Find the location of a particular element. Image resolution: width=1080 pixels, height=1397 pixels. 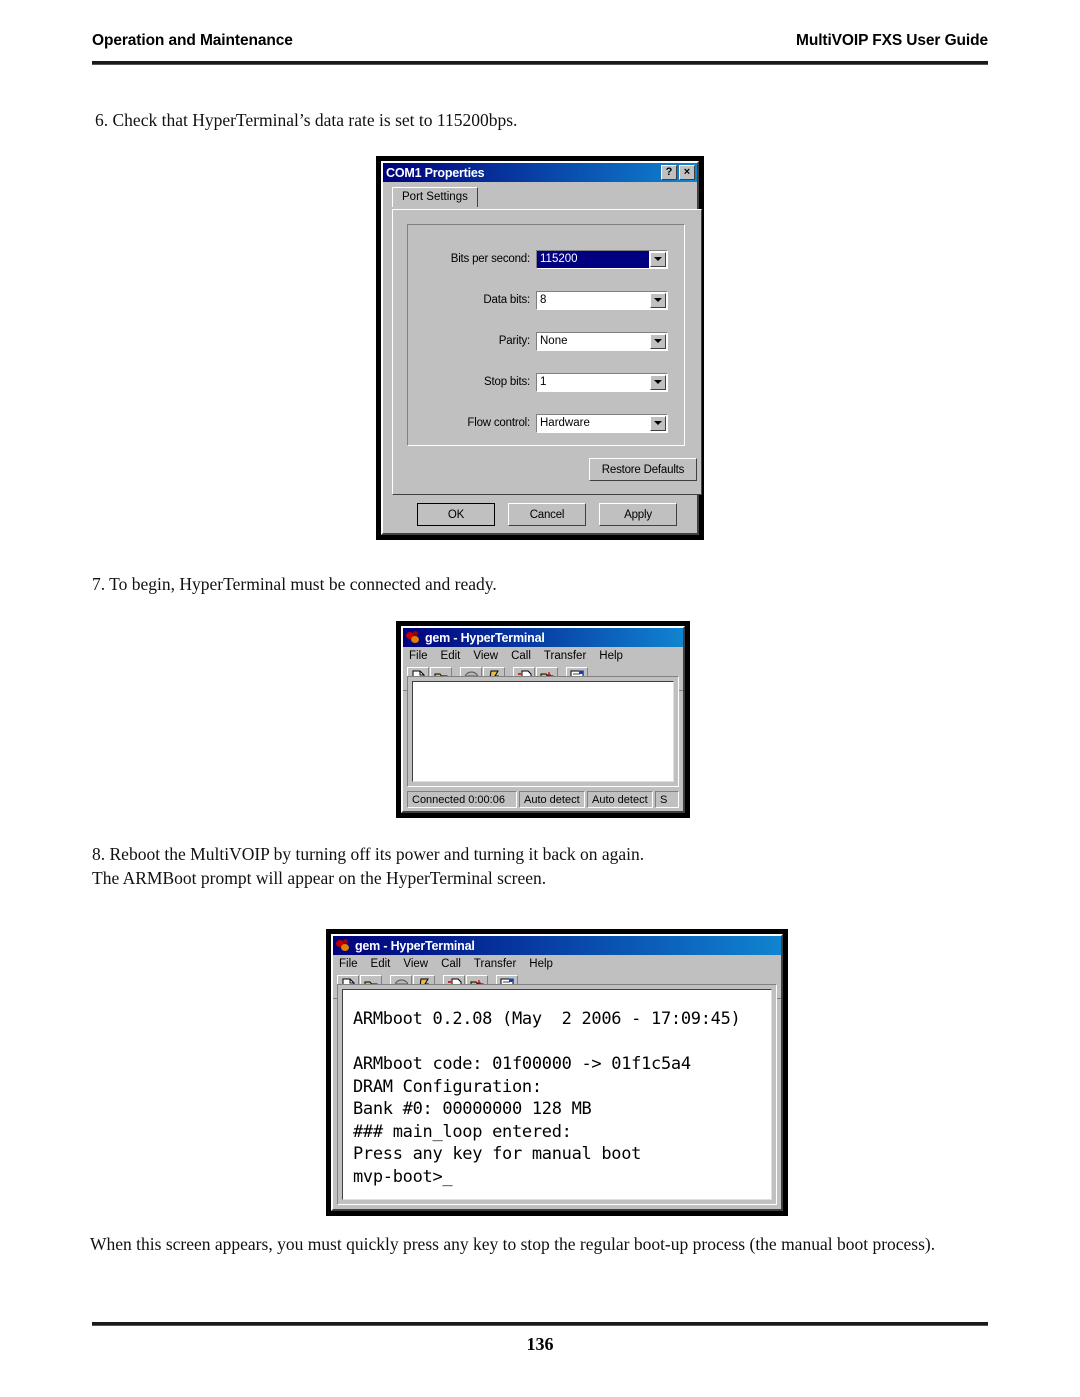

label-bits-per-second: Bits per second: is located at coordinates (490, 259).